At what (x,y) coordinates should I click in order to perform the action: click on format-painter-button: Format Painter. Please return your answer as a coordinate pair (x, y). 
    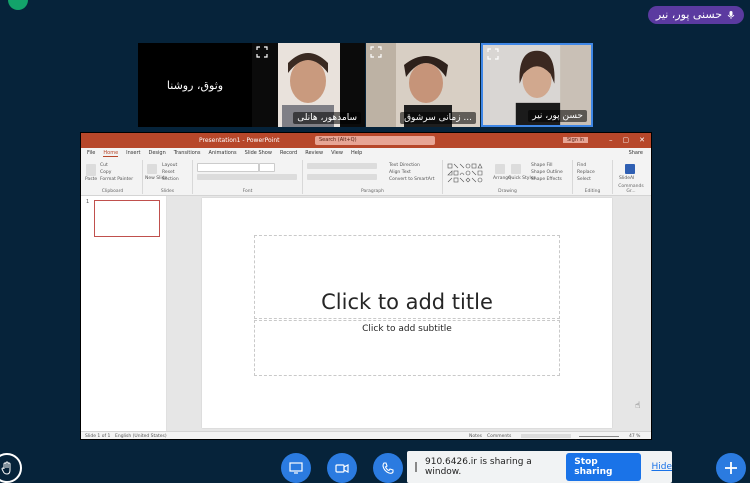
    Looking at the image, I should click on (116, 179).